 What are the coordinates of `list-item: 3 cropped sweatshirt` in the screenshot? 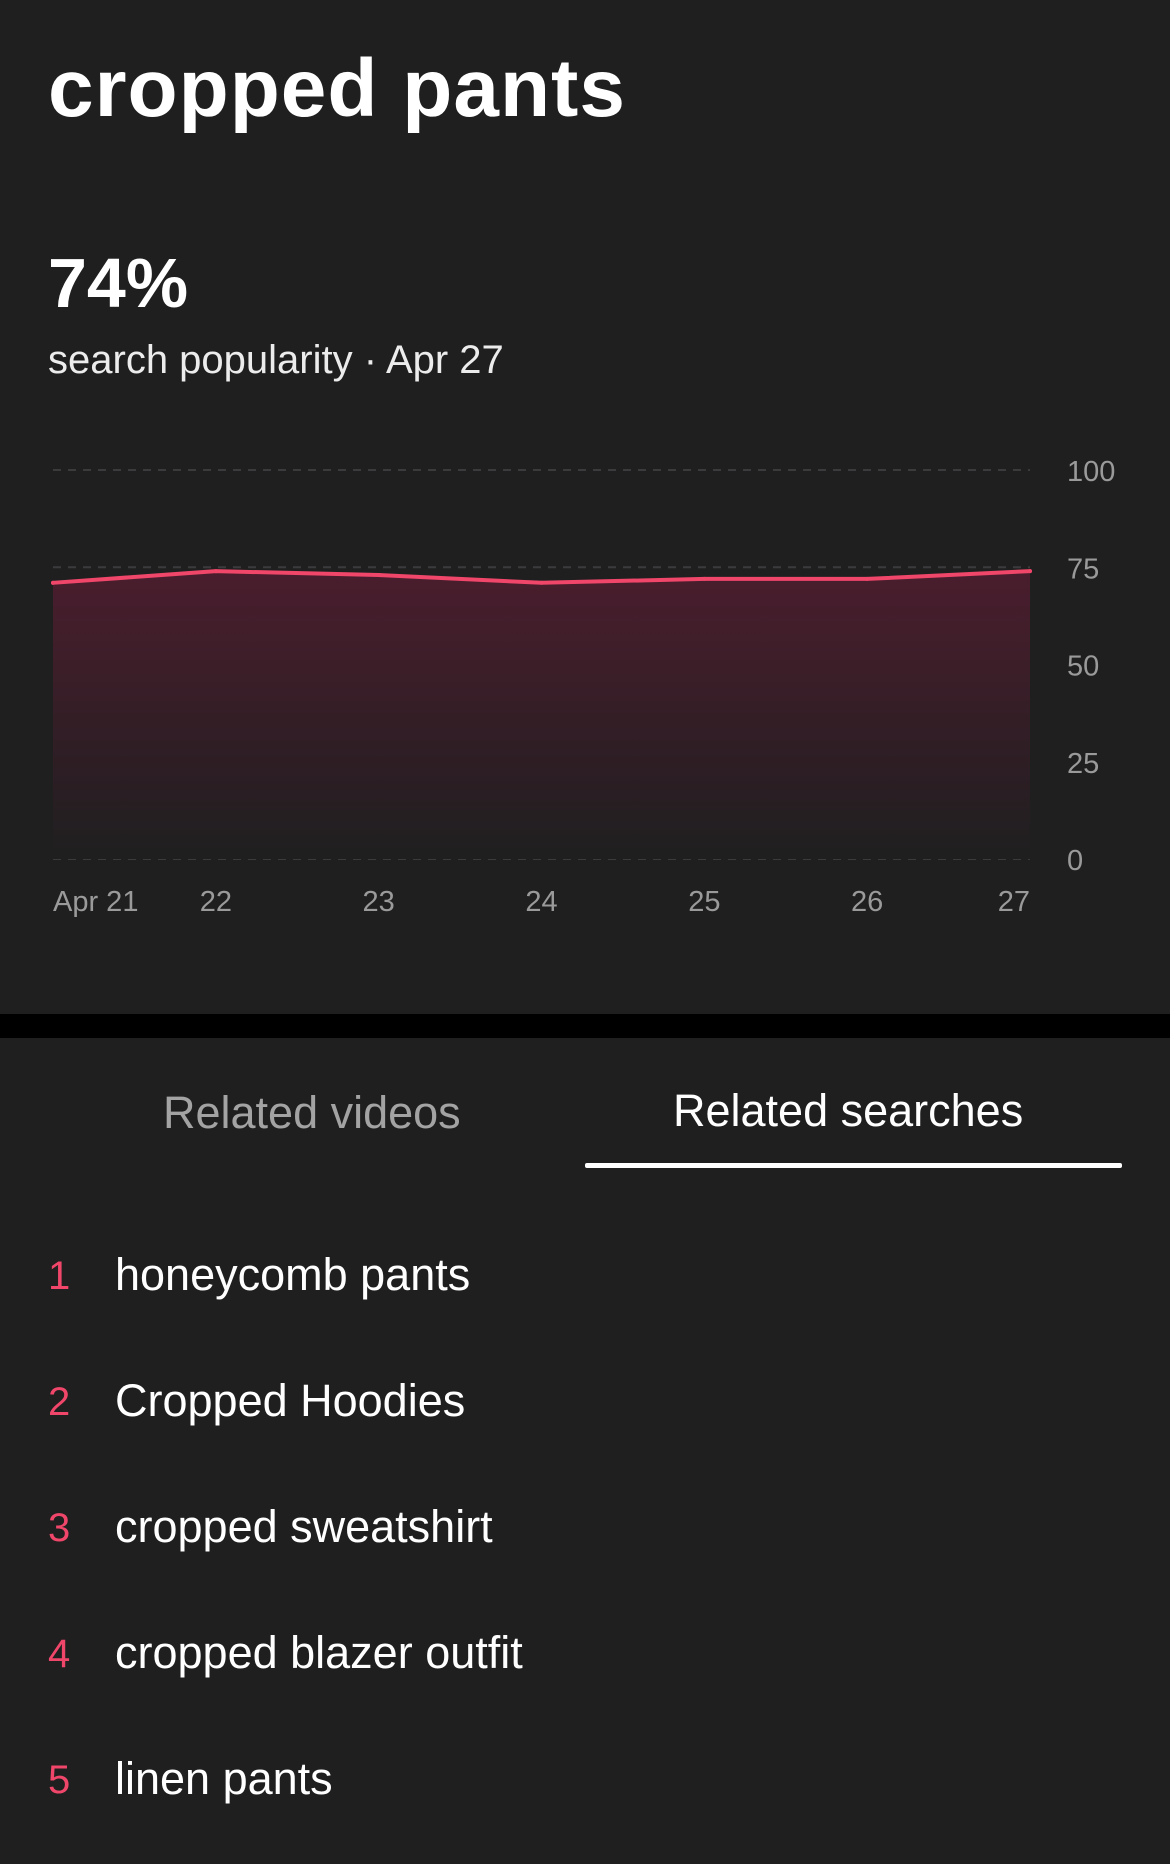 It's located at (585, 1533).